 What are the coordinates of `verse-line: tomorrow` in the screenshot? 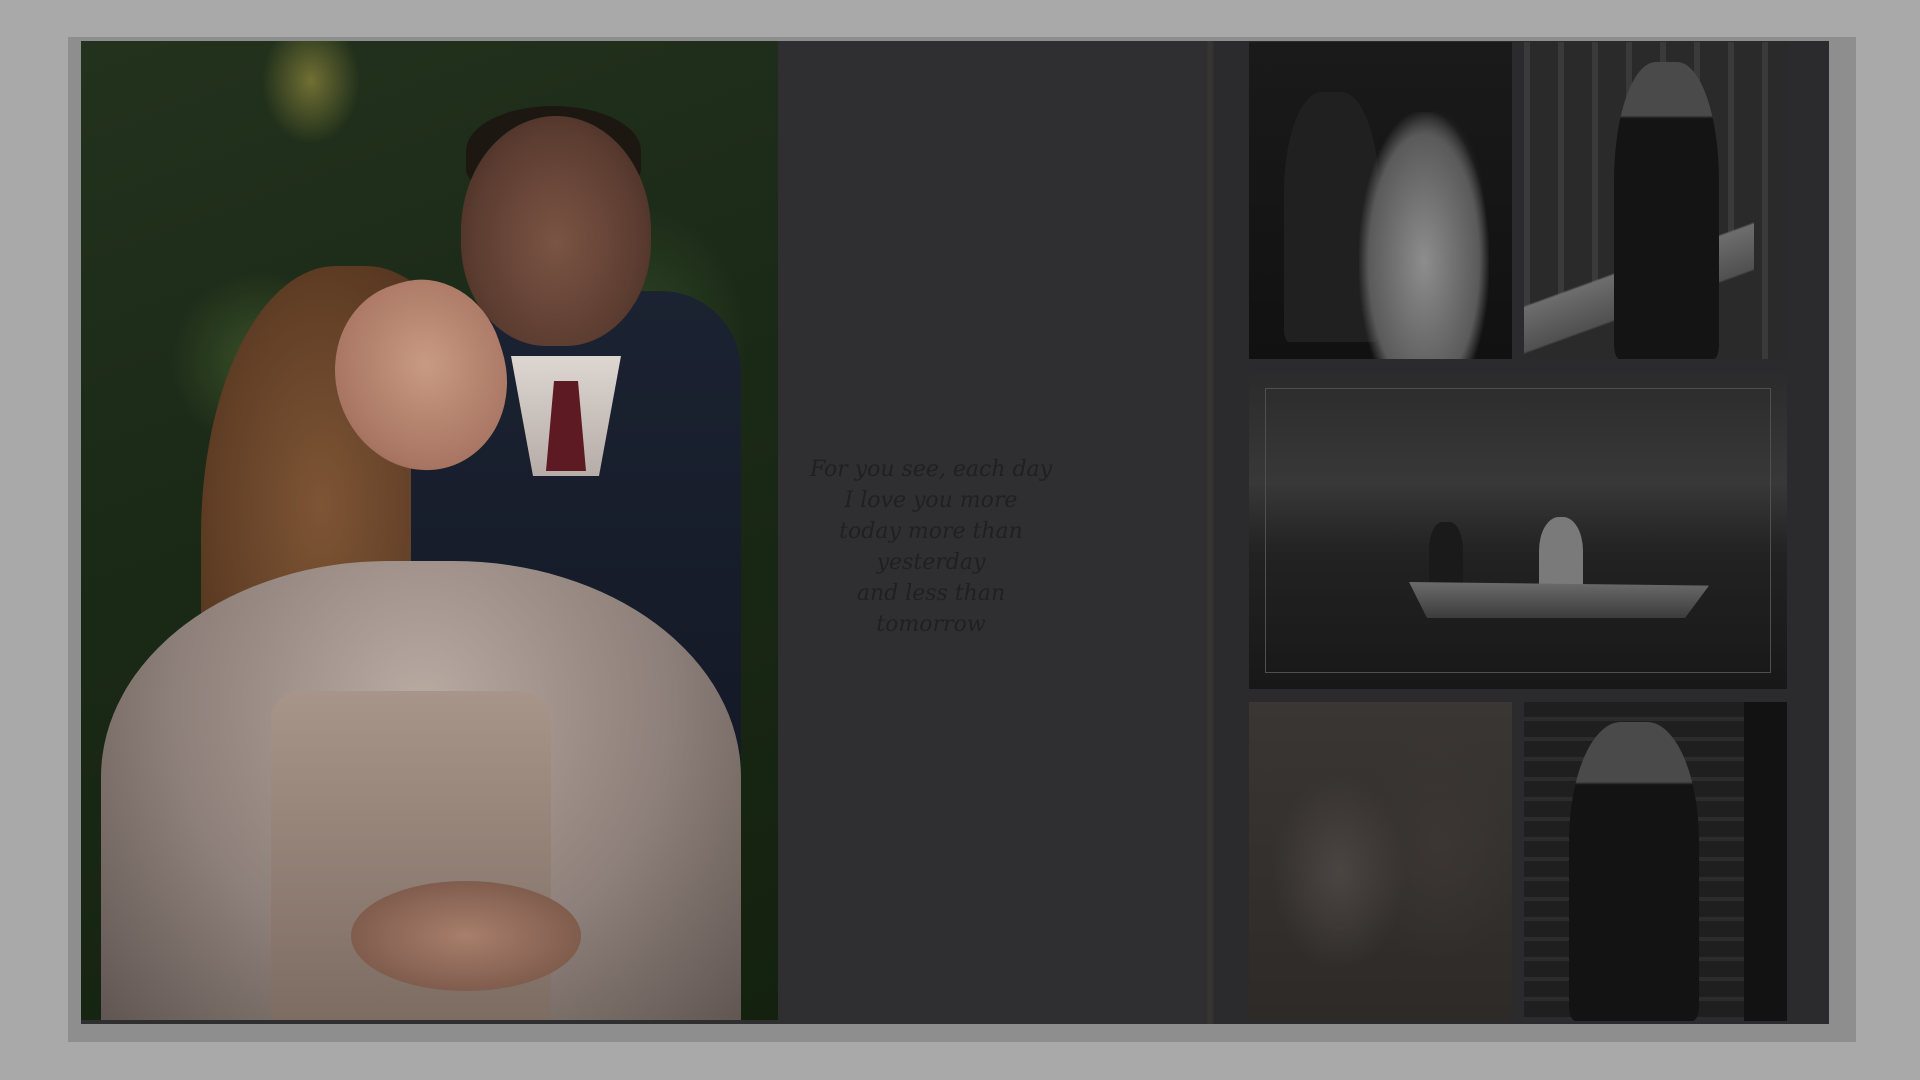 It's located at (931, 624).